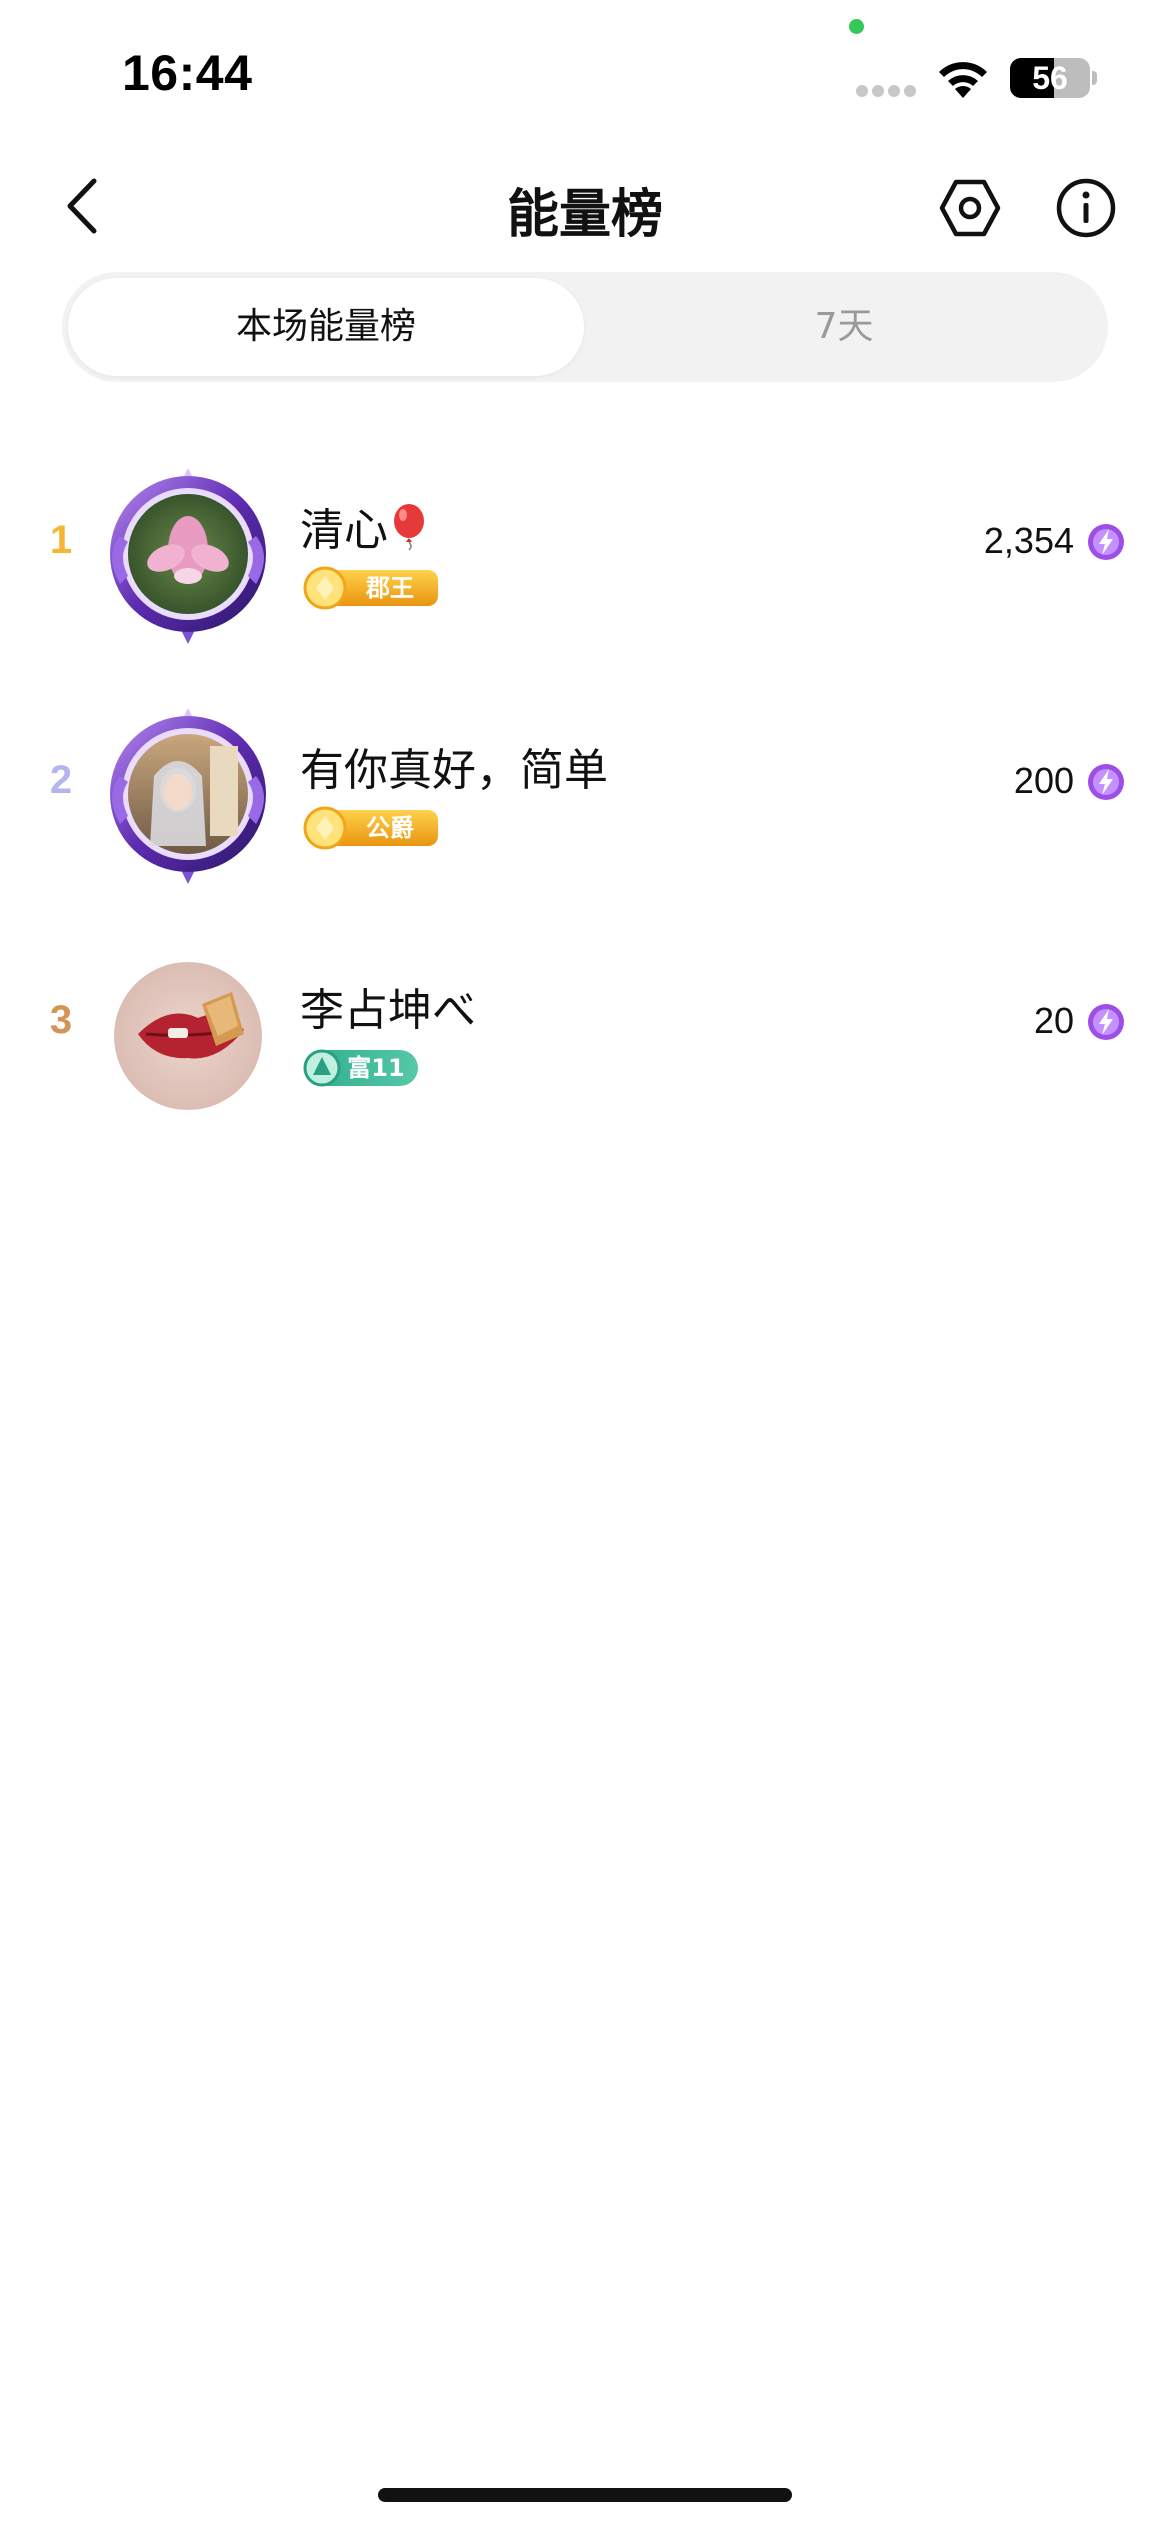  Describe the element at coordinates (585, 2495) in the screenshot. I see `home-indicator` at that location.